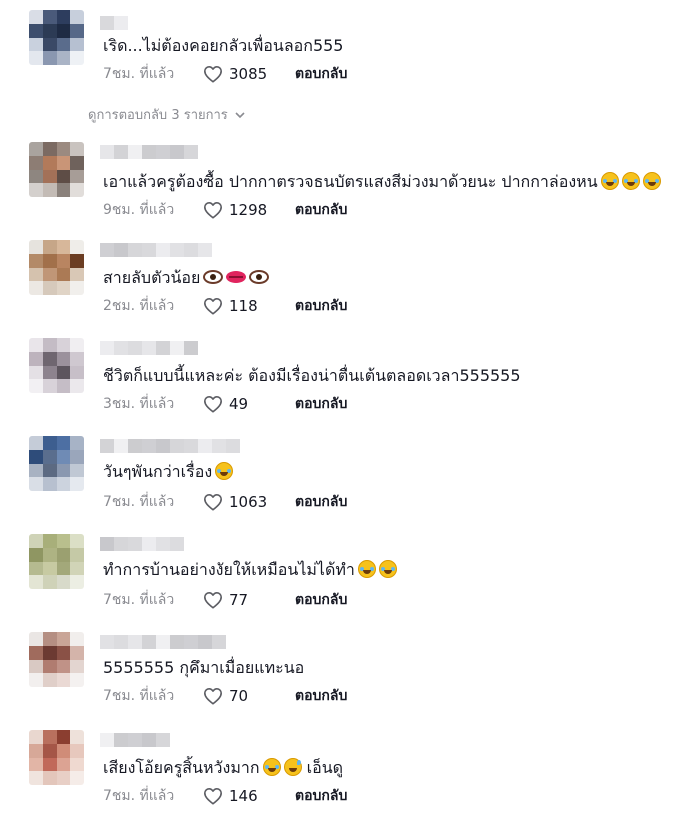  I want to click on comment-text-body: เสียงโอ้ยครูสิ้นหวังมาก, so click(181, 767).